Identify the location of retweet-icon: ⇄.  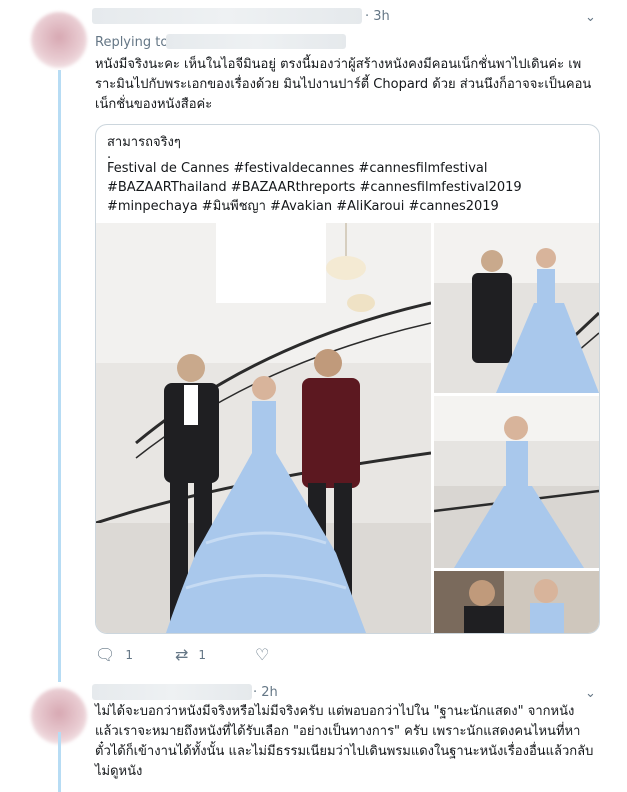
(182, 654).